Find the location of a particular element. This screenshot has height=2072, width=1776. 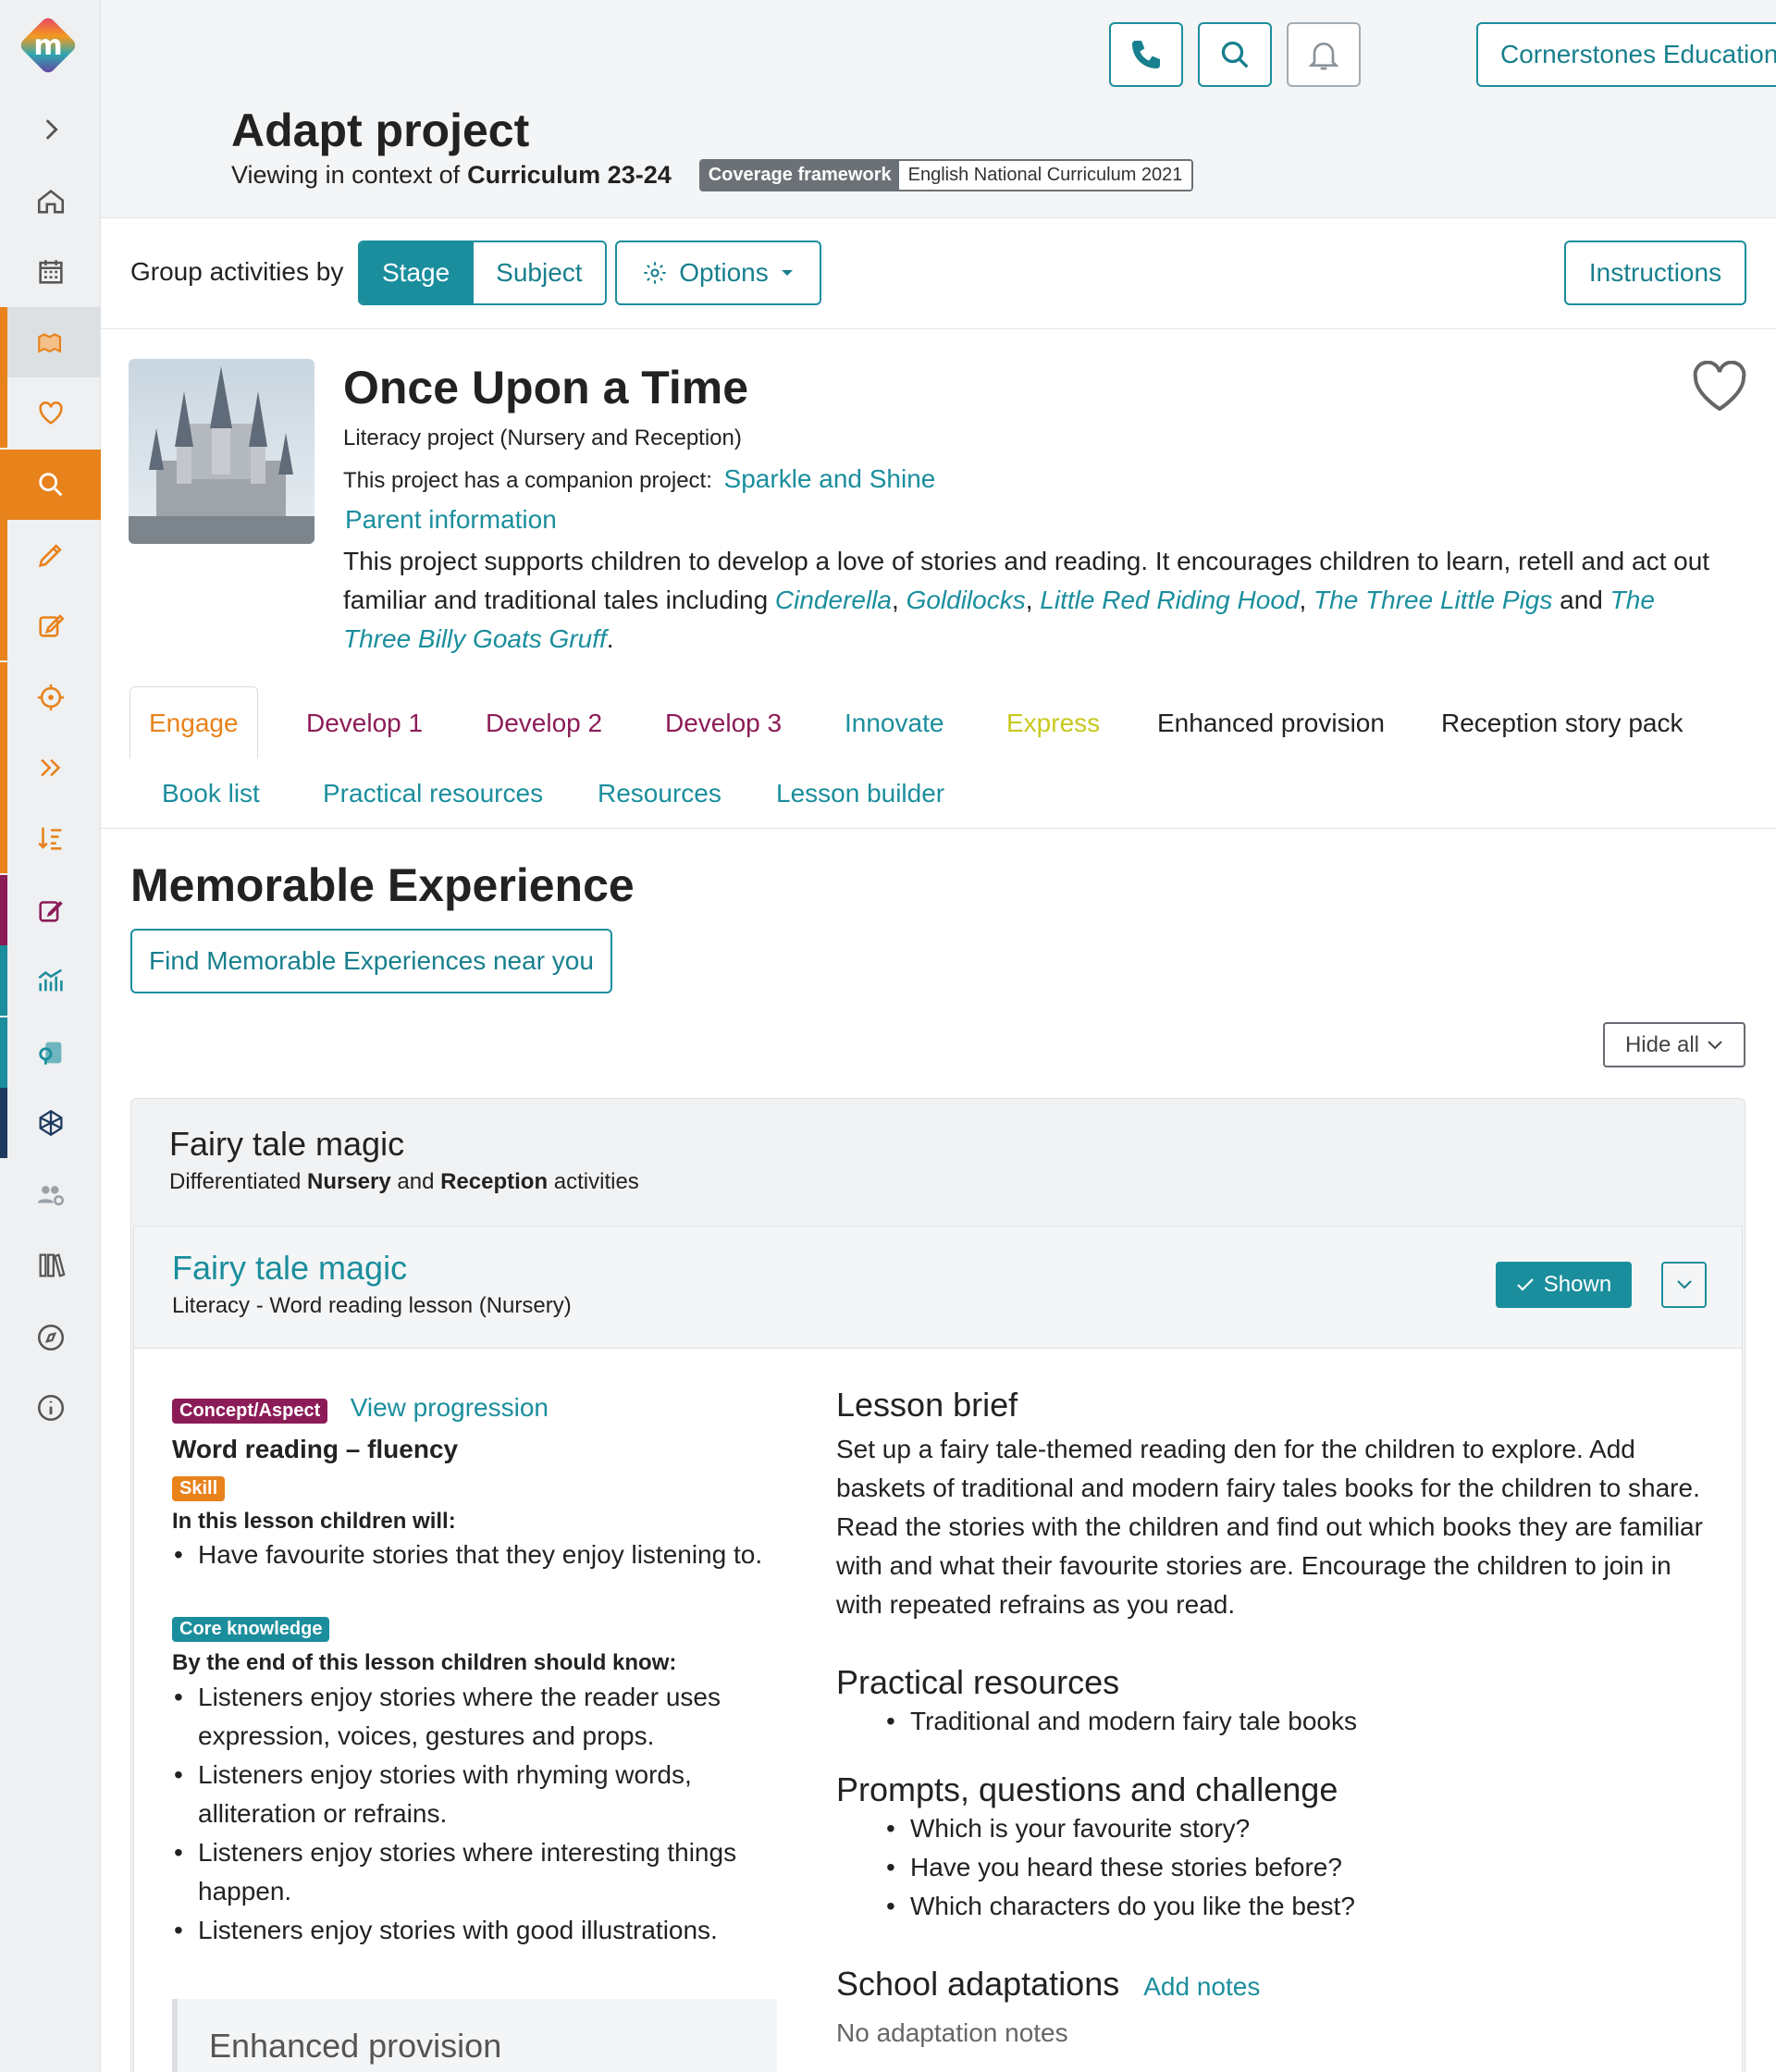

shown-toggle-button: Shown is located at coordinates (1564, 1285).